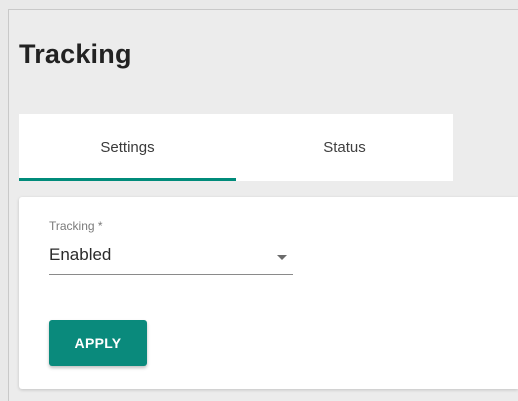 The image size is (518, 401). I want to click on tracking-select: Enabled, so click(171, 256).